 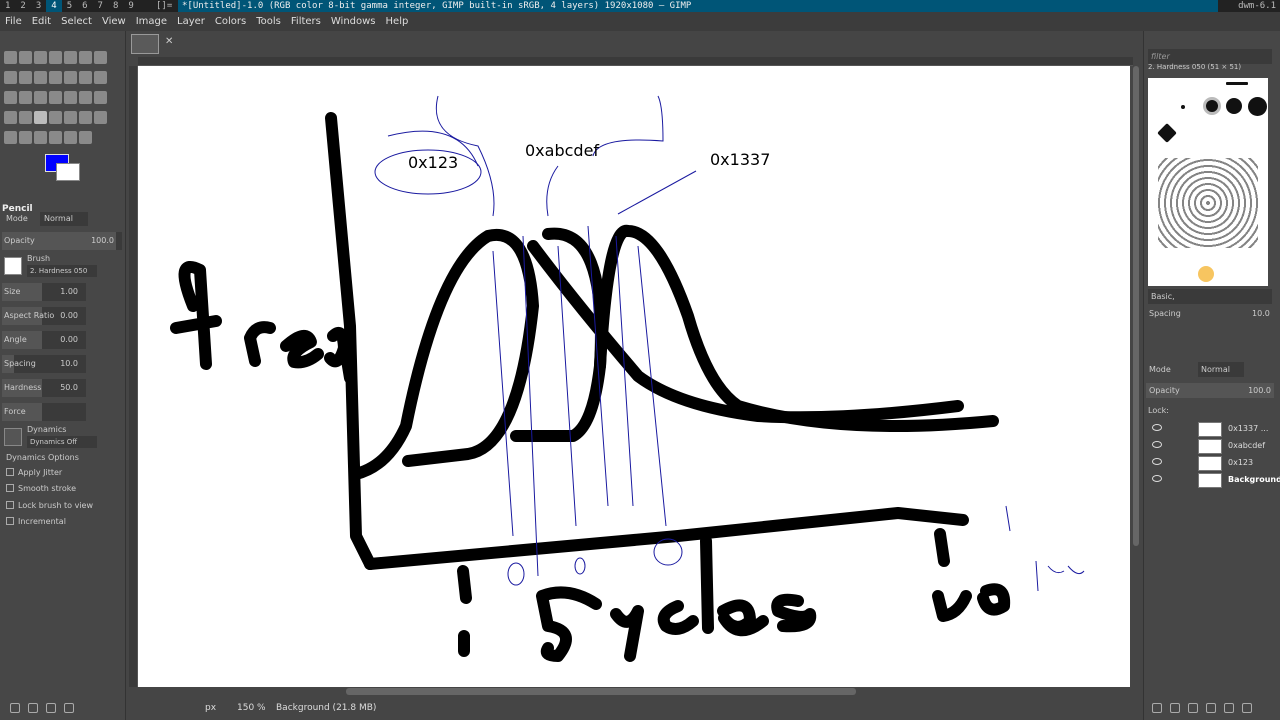 I want to click on unified-transform-icon, so click(x=10, y=77).